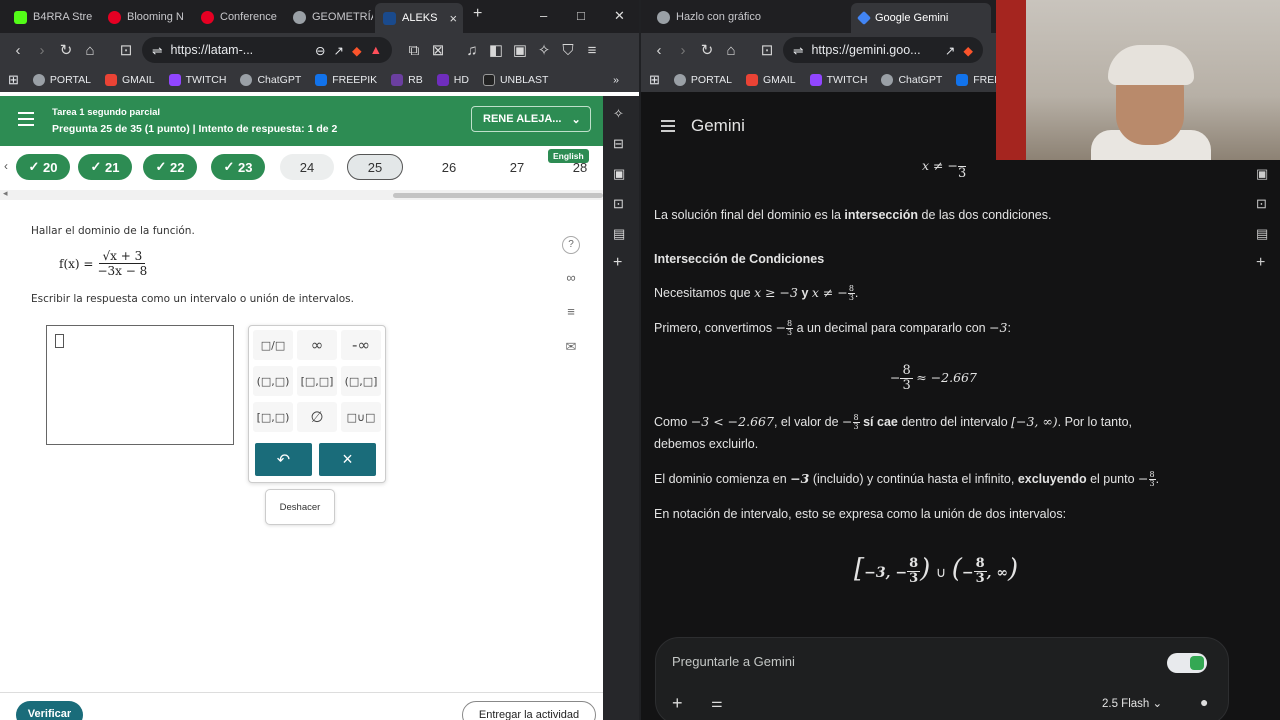 This screenshot has width=1280, height=720. Describe the element at coordinates (618, 144) in the screenshot. I see `reader-icon: ⊟` at that location.